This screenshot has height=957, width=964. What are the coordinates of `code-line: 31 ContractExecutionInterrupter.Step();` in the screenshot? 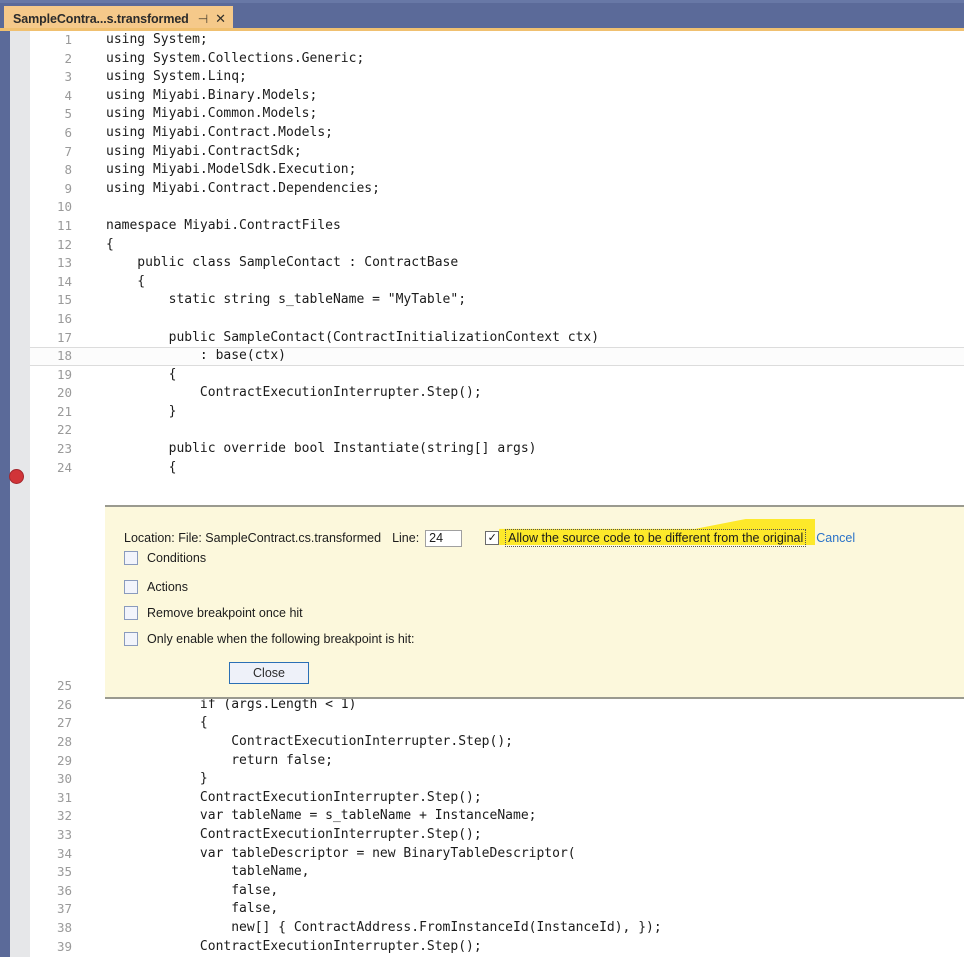 It's located at (497, 798).